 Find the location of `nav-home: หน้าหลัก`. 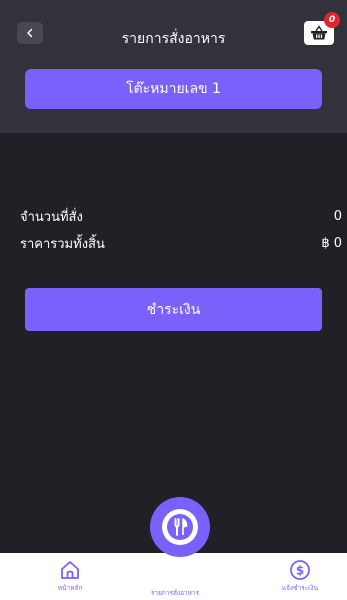

nav-home: หน้าหลัก is located at coordinates (70, 576).